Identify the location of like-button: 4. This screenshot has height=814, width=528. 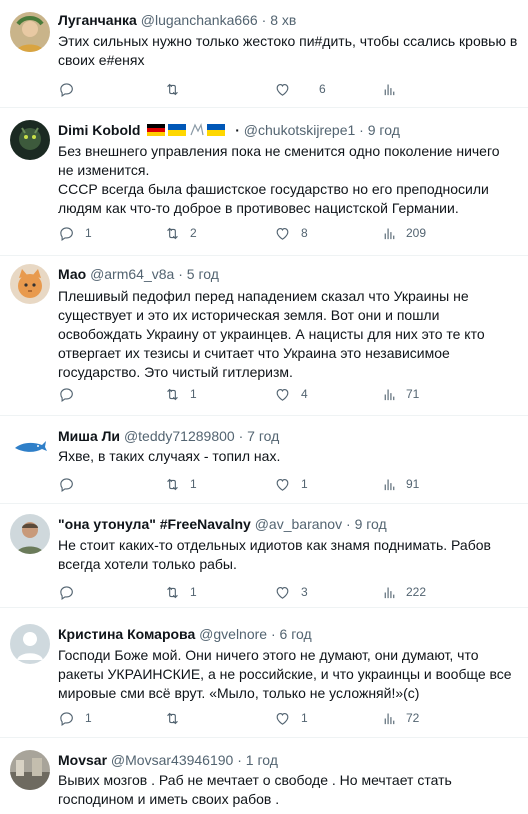
(291, 394).